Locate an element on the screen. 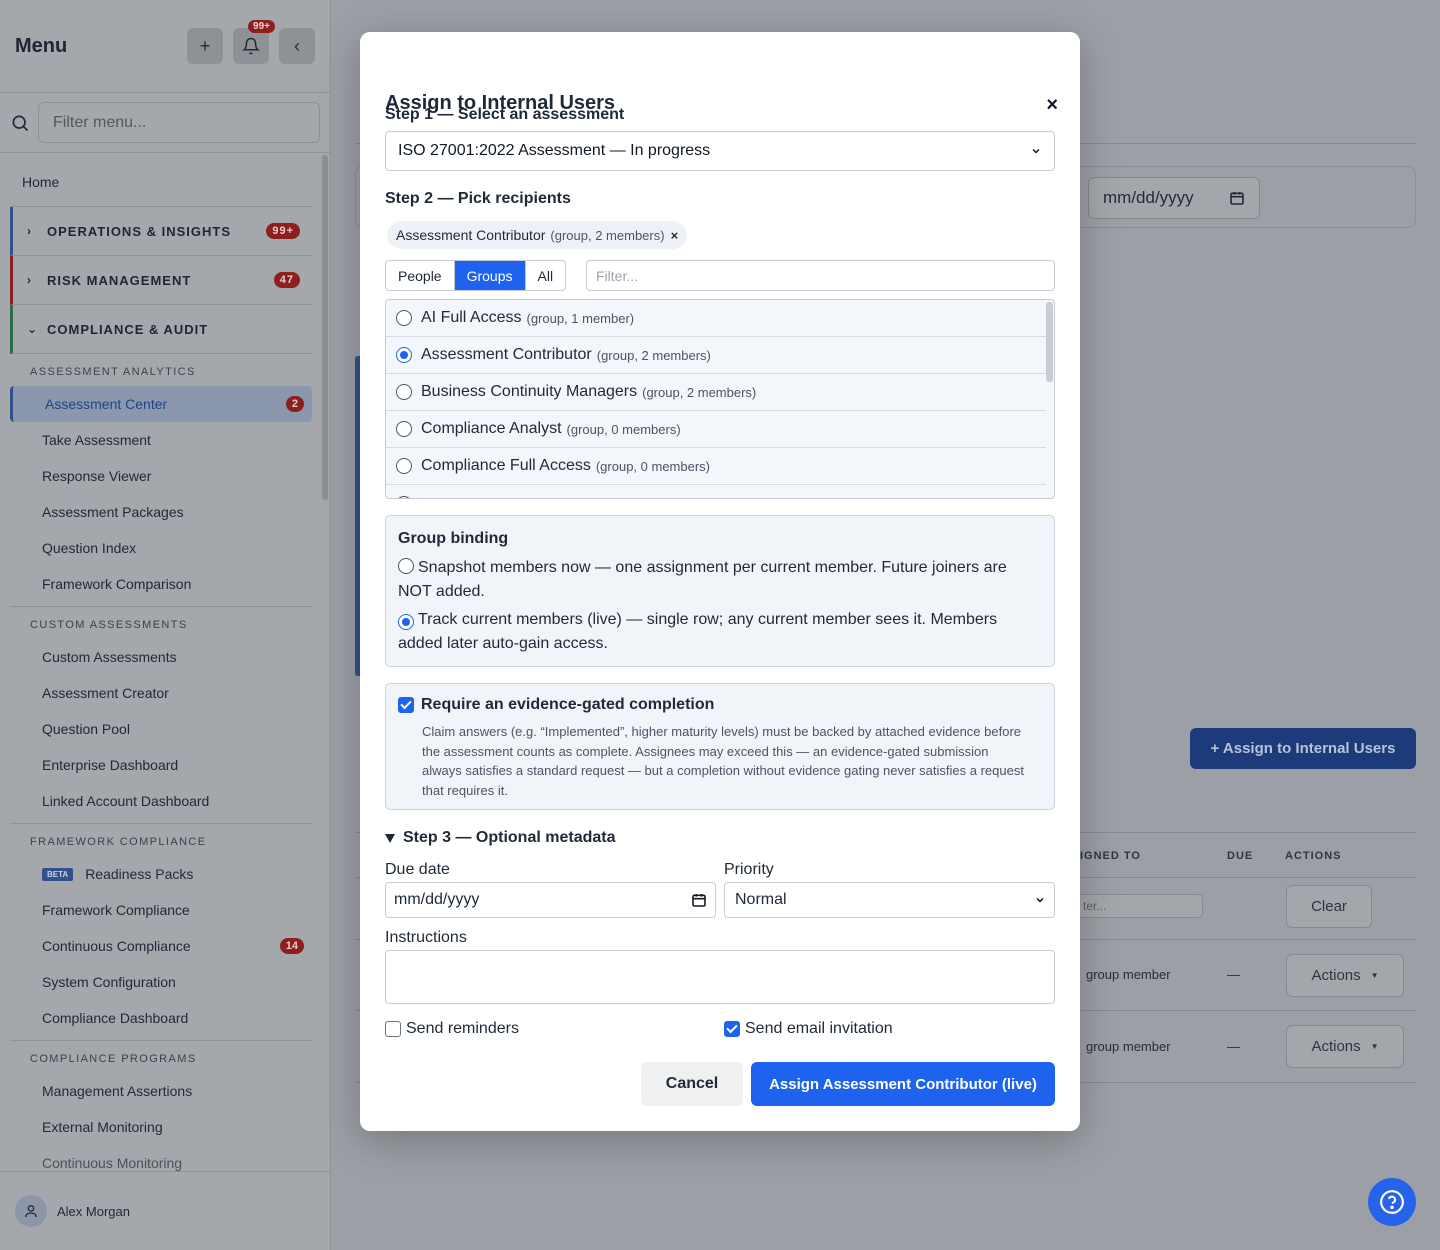  evidence-checkbox is located at coordinates (406, 705).